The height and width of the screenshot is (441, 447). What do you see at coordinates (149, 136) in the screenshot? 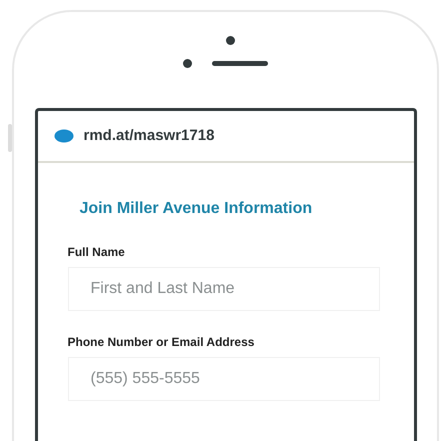
I see `url-text: rmd.at/maswr1718` at bounding box center [149, 136].